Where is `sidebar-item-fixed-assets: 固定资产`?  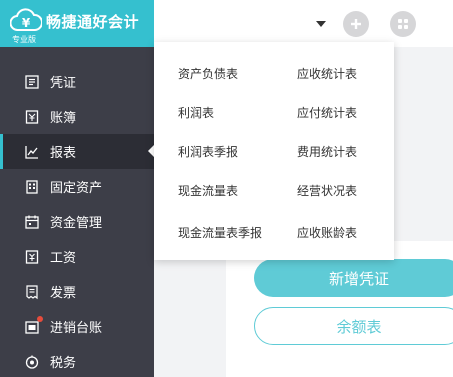 sidebar-item-fixed-assets: 固定资产 is located at coordinates (77, 186).